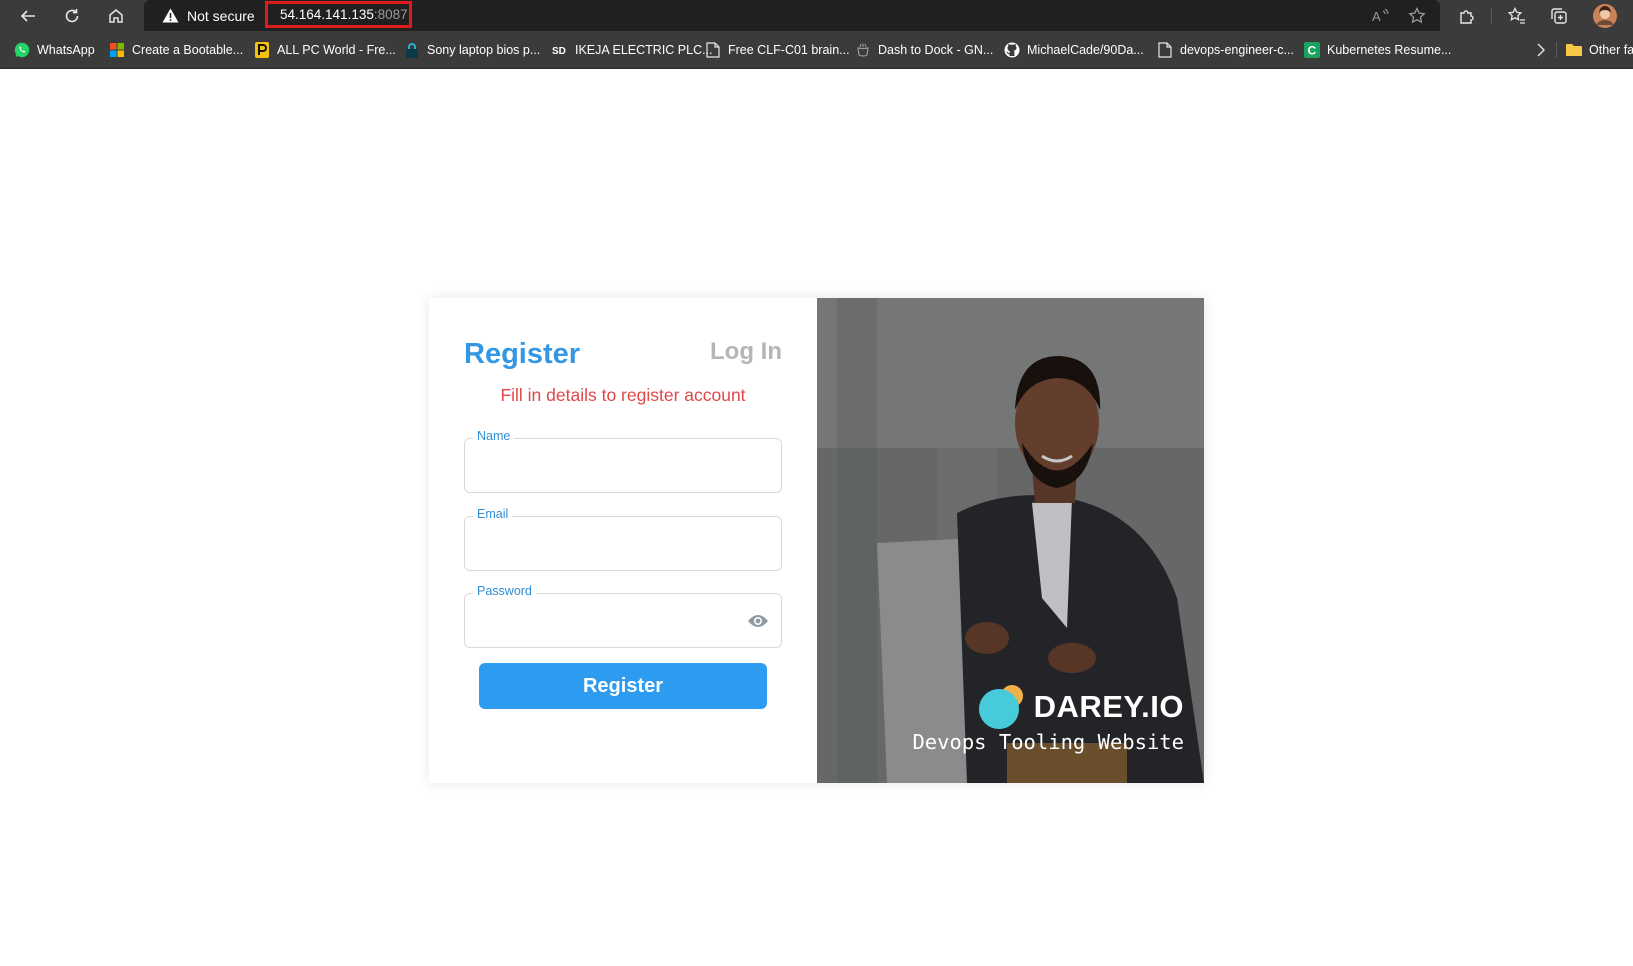 The height and width of the screenshot is (966, 1633). I want to click on hero-image-panel: DAREY.IO Devops Tooling Website, so click(1010, 540).